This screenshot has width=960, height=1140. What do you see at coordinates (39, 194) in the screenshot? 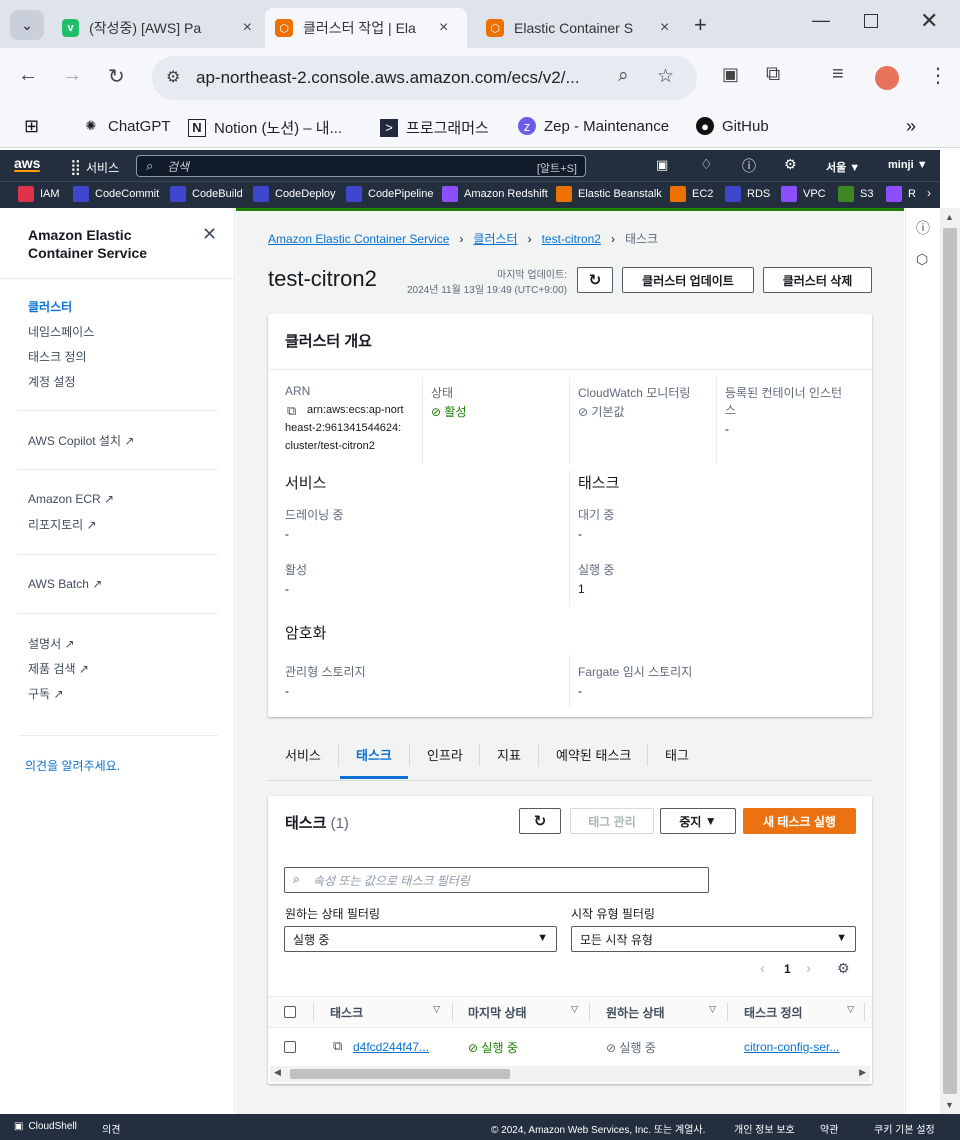
I see `fav-iam: IAM` at bounding box center [39, 194].